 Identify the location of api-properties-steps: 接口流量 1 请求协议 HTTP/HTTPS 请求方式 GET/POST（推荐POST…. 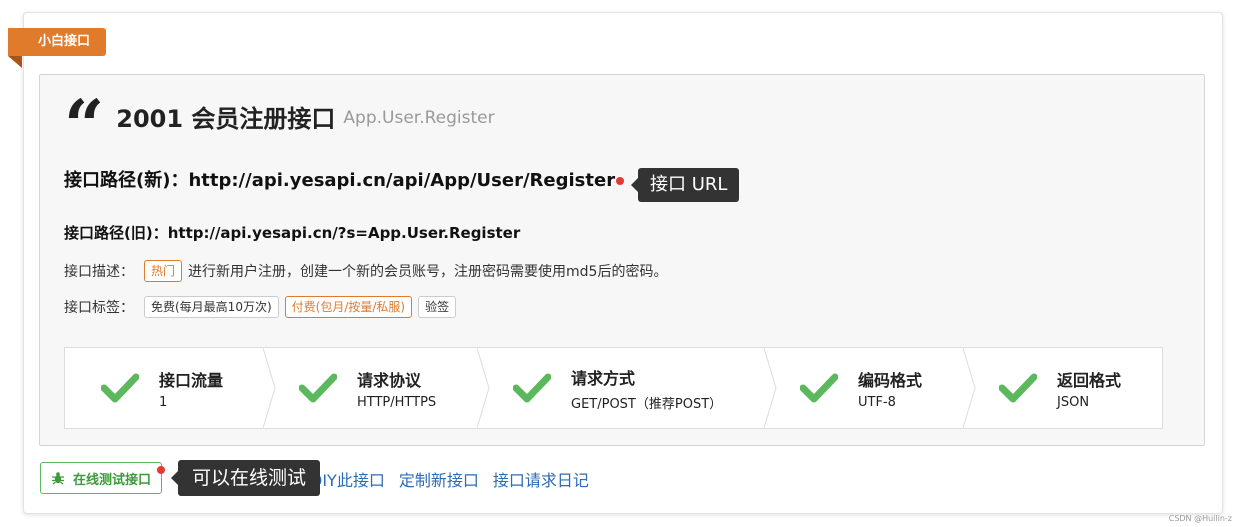
(613, 388).